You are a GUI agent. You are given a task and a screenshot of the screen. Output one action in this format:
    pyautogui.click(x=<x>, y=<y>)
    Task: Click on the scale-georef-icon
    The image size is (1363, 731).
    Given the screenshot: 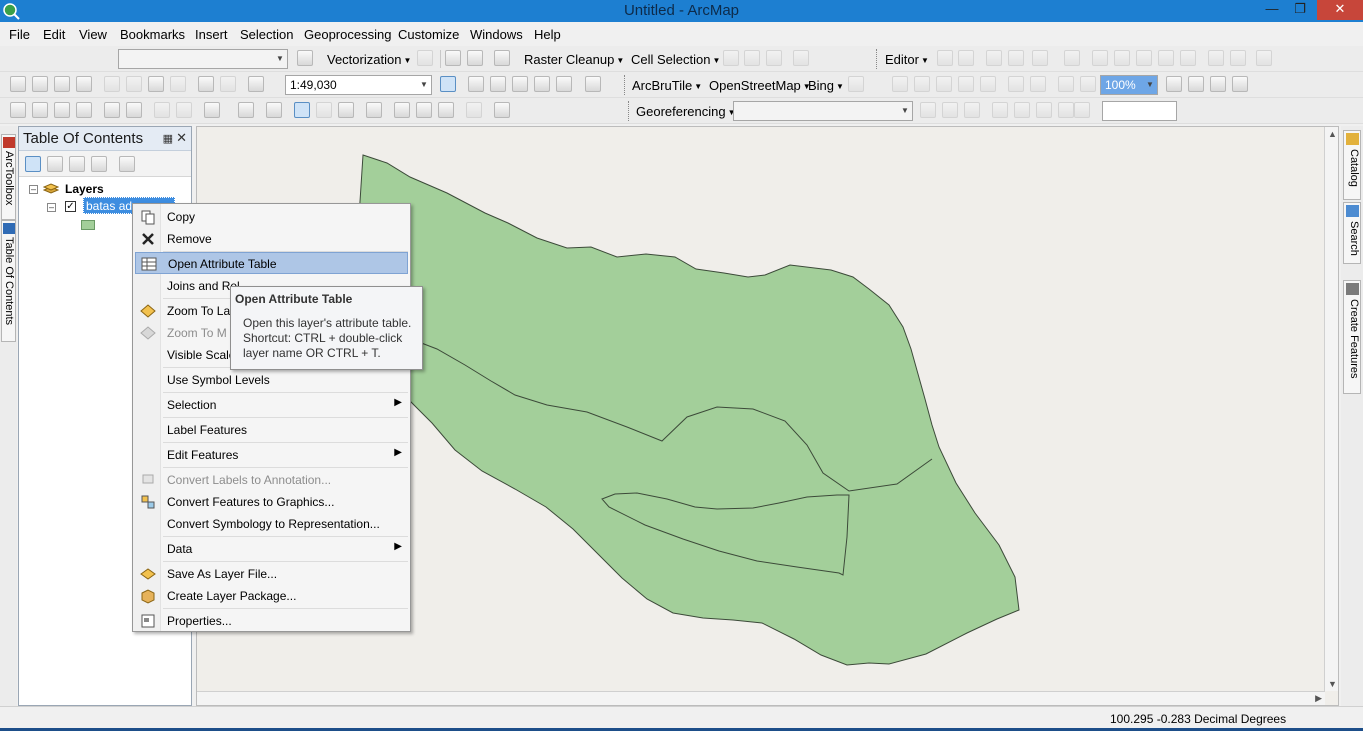 What is the action you would take?
    pyautogui.click(x=972, y=110)
    